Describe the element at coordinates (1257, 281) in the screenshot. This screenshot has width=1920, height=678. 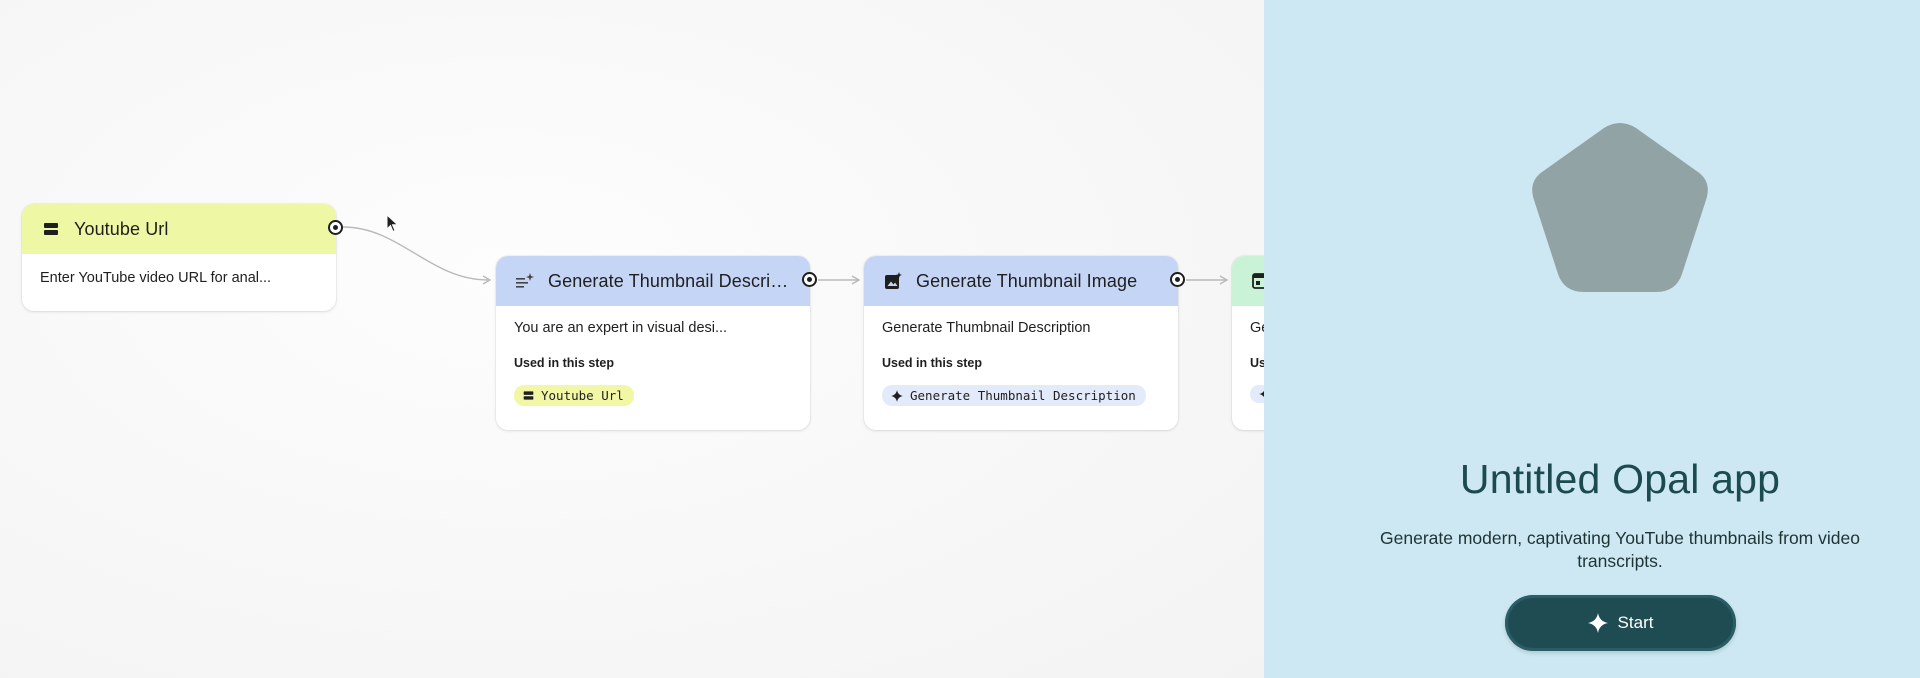
I see `output-icon` at that location.